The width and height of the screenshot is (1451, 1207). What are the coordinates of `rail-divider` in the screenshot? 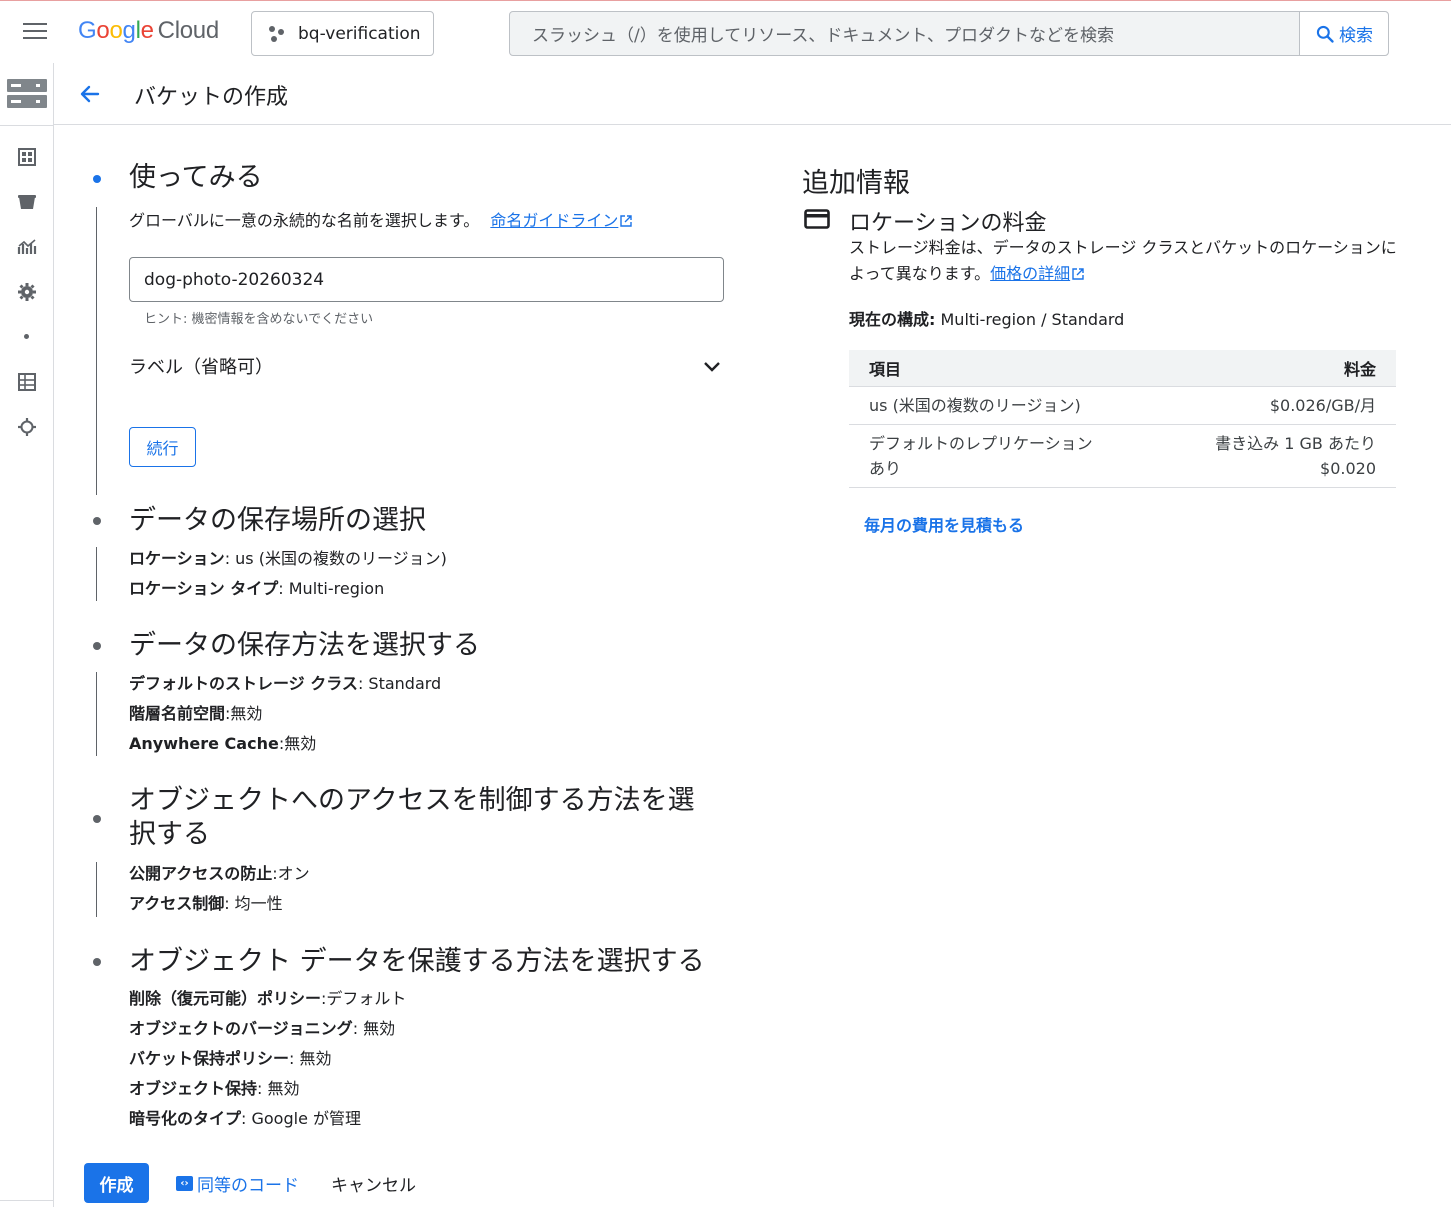 It's located at (27, 125).